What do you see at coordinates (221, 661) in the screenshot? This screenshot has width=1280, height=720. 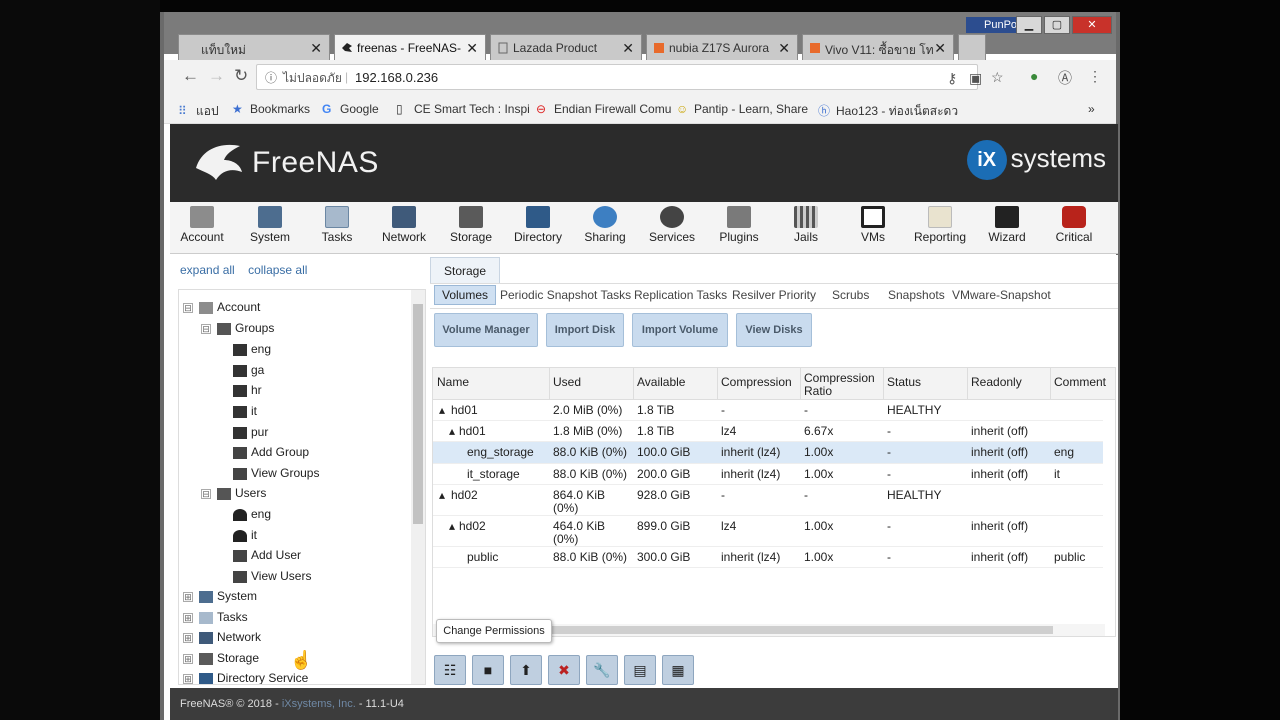 I see `tree-item-storage: ⊞ Storage` at bounding box center [221, 661].